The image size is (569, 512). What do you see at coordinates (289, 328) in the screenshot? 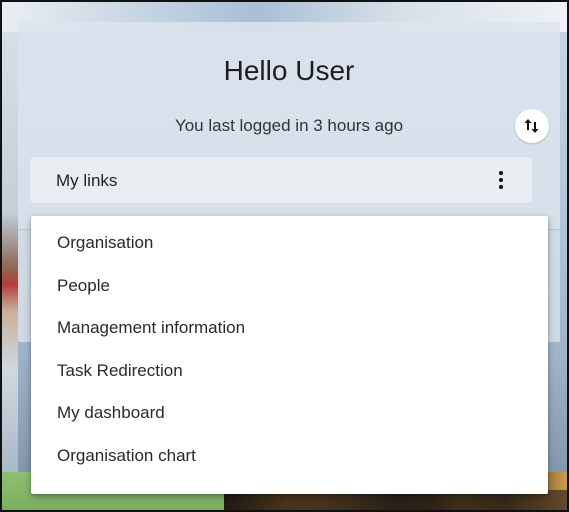
I see `menu-item-management-information: Management information` at bounding box center [289, 328].